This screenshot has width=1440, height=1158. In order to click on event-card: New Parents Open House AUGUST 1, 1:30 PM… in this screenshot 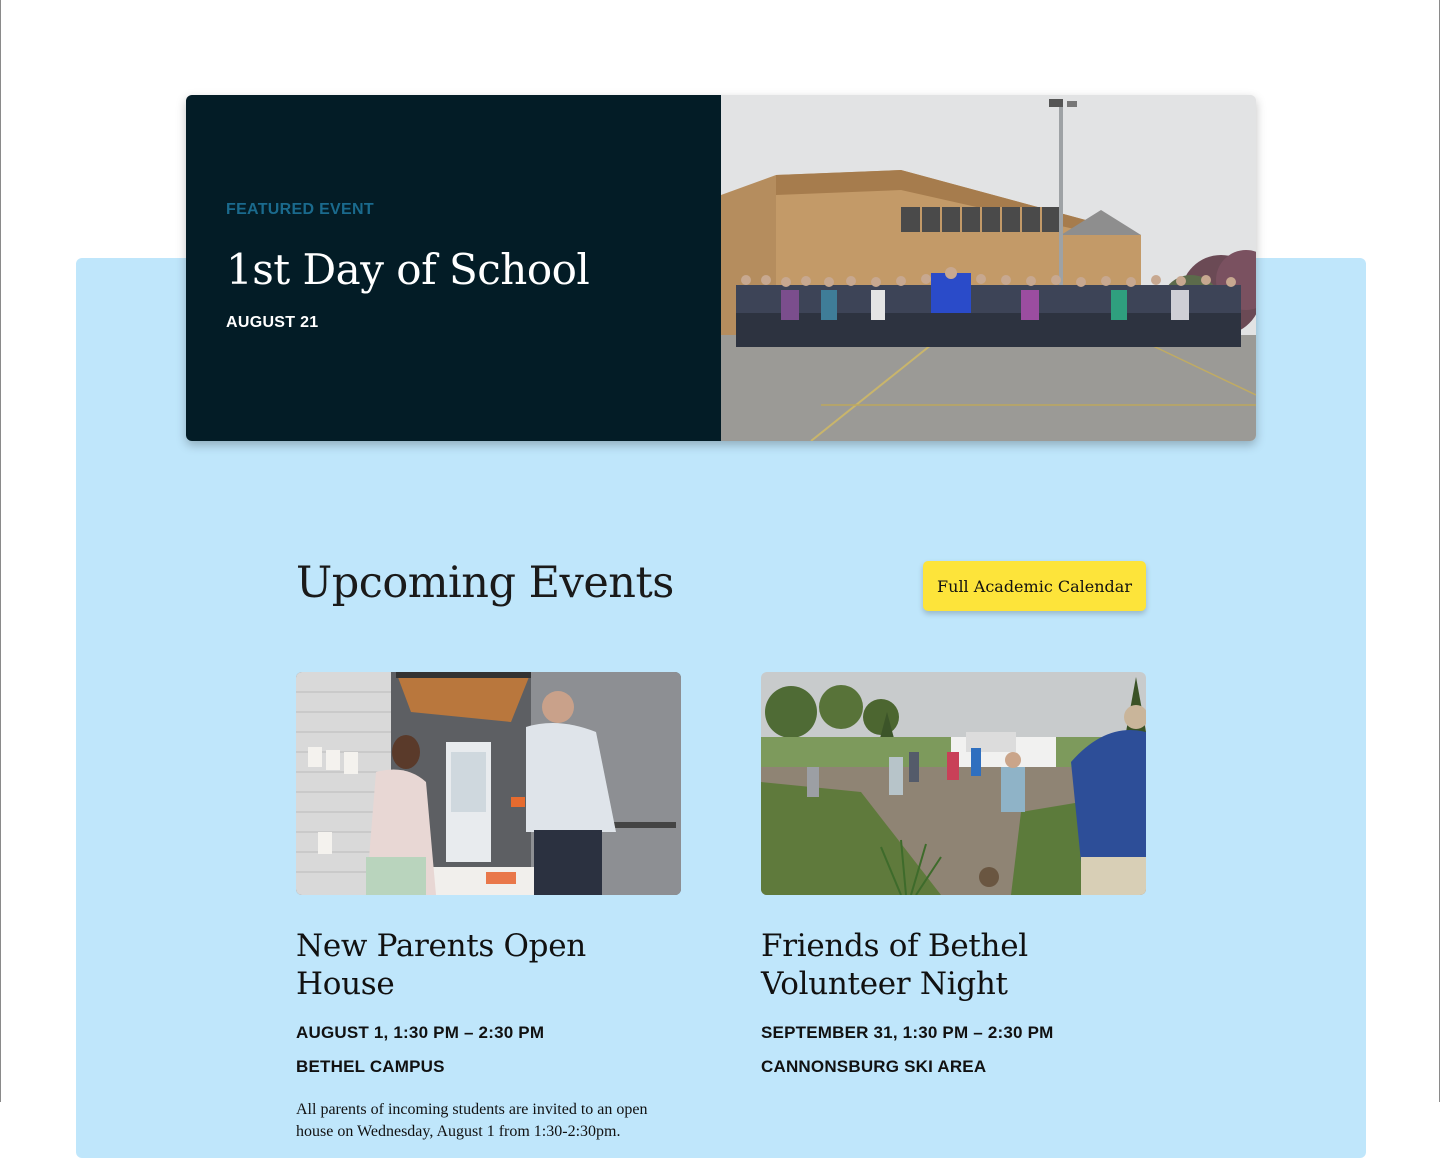, I will do `click(488, 907)`.